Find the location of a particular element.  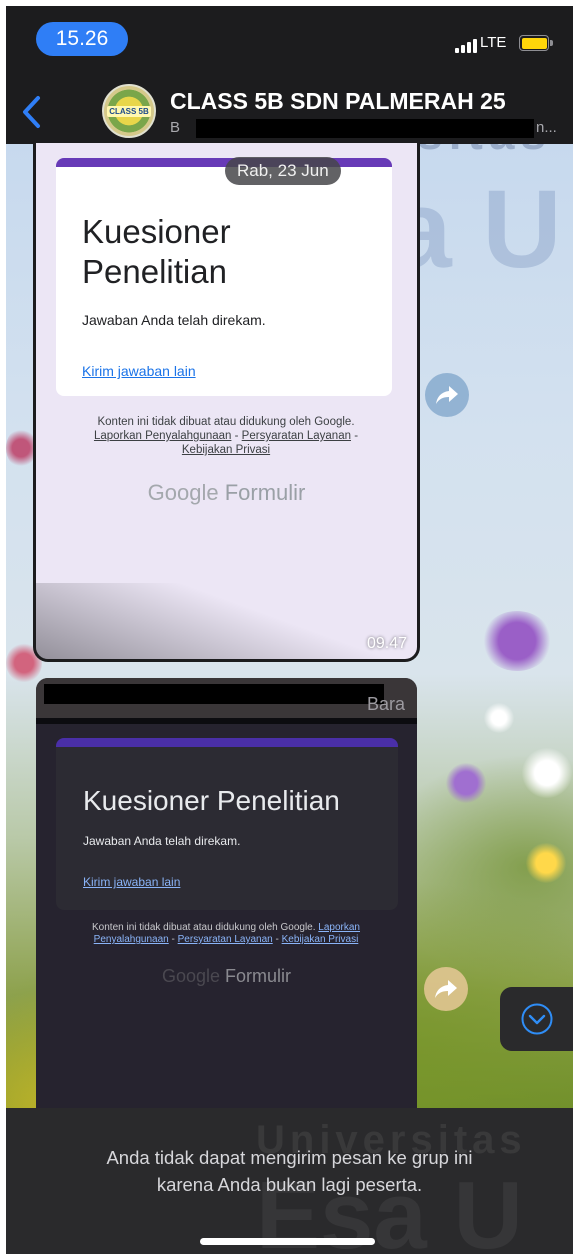

notice-line-2: karena Anda bukan lagi peserta. is located at coordinates (289, 1184).